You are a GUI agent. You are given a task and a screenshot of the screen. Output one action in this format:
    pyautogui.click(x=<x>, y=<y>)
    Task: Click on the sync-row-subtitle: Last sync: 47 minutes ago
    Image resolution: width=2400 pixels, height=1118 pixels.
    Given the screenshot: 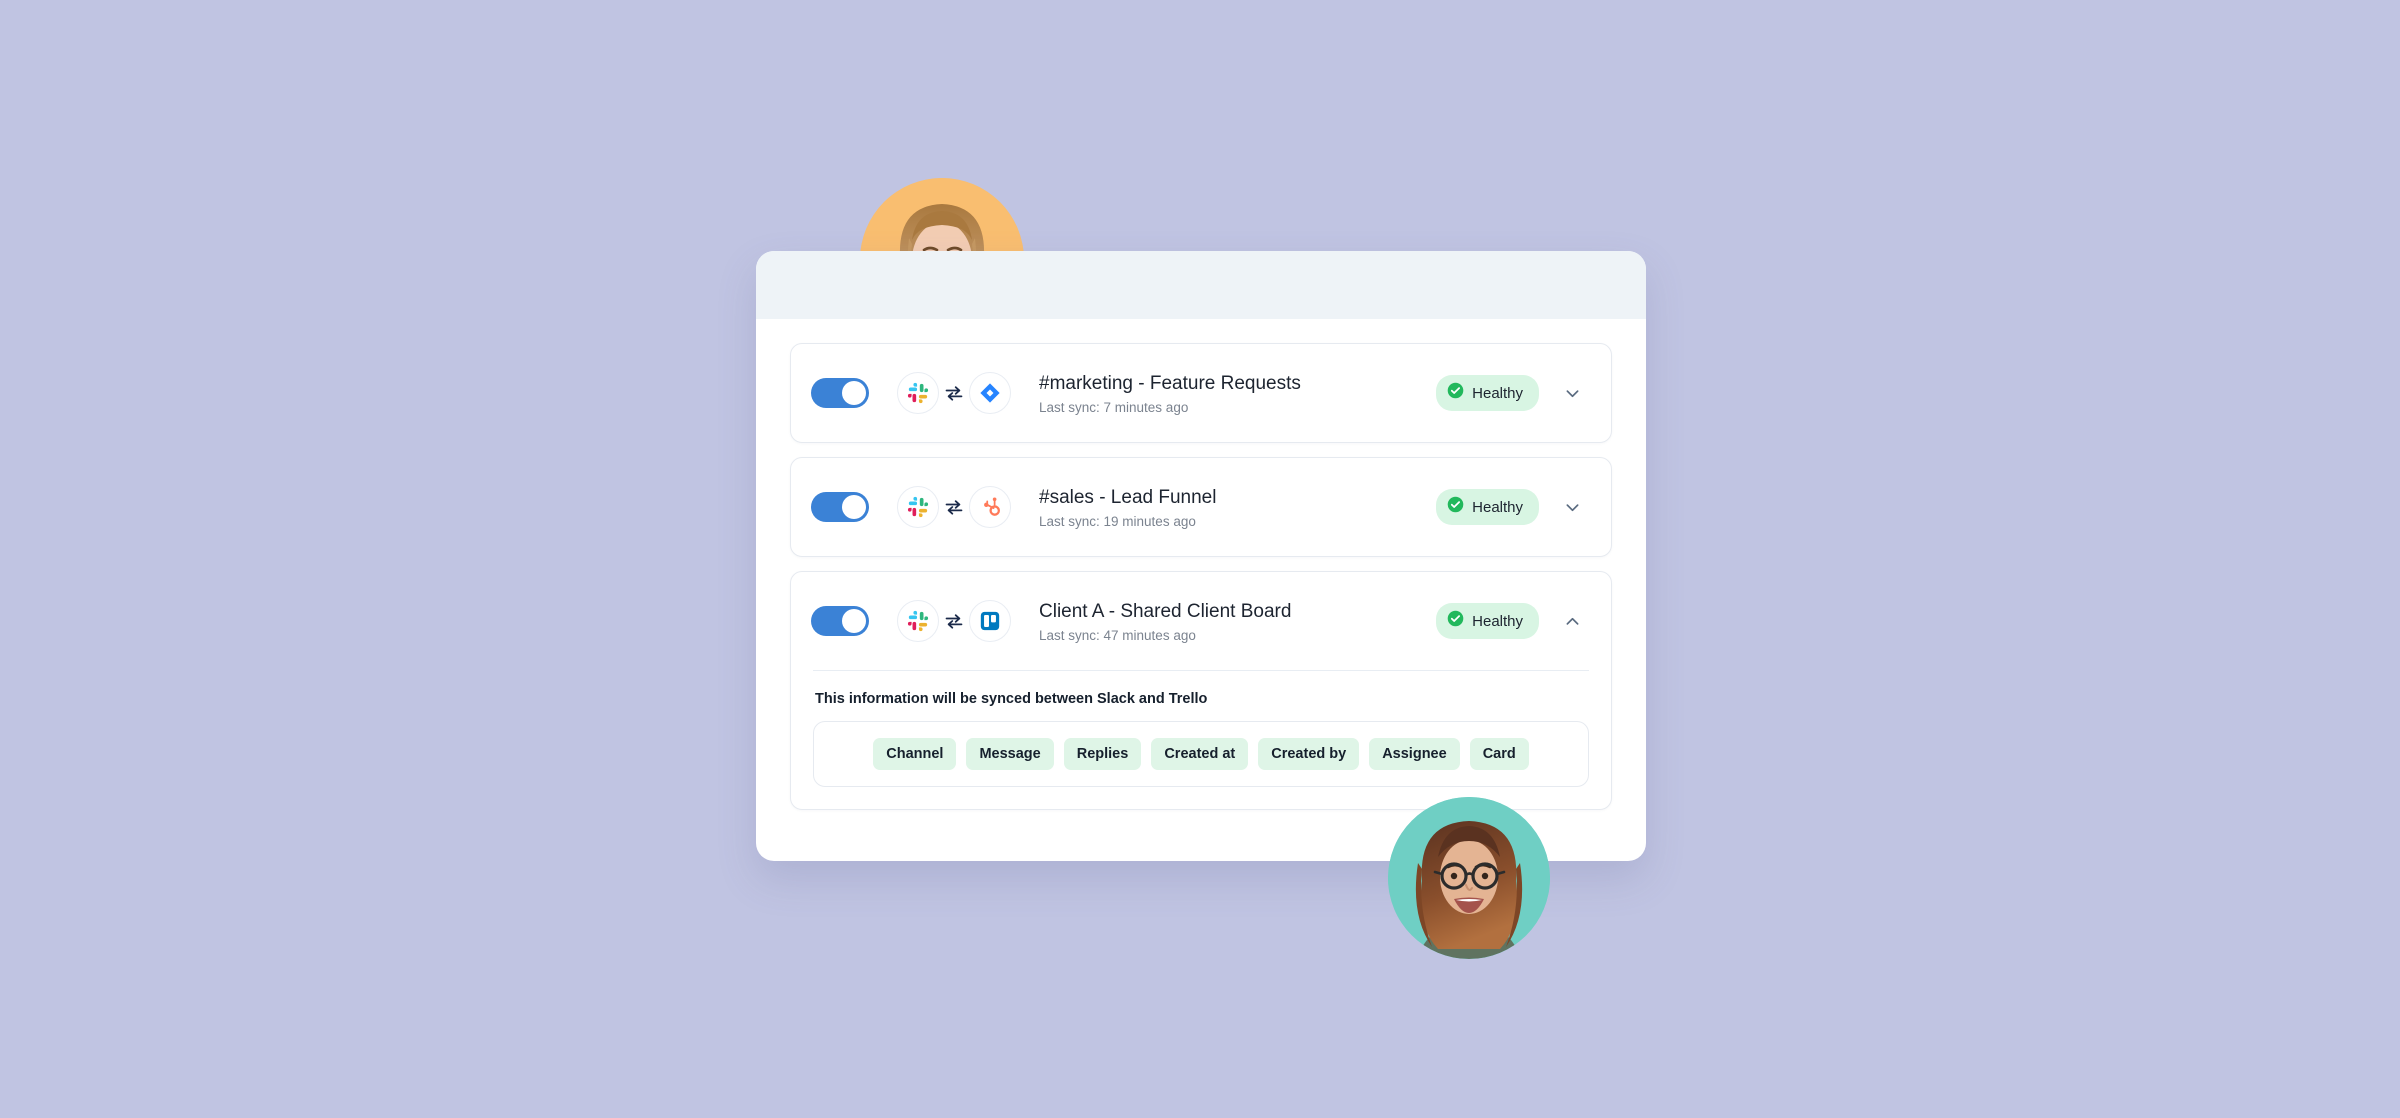 What is the action you would take?
    pyautogui.click(x=1117, y=635)
    